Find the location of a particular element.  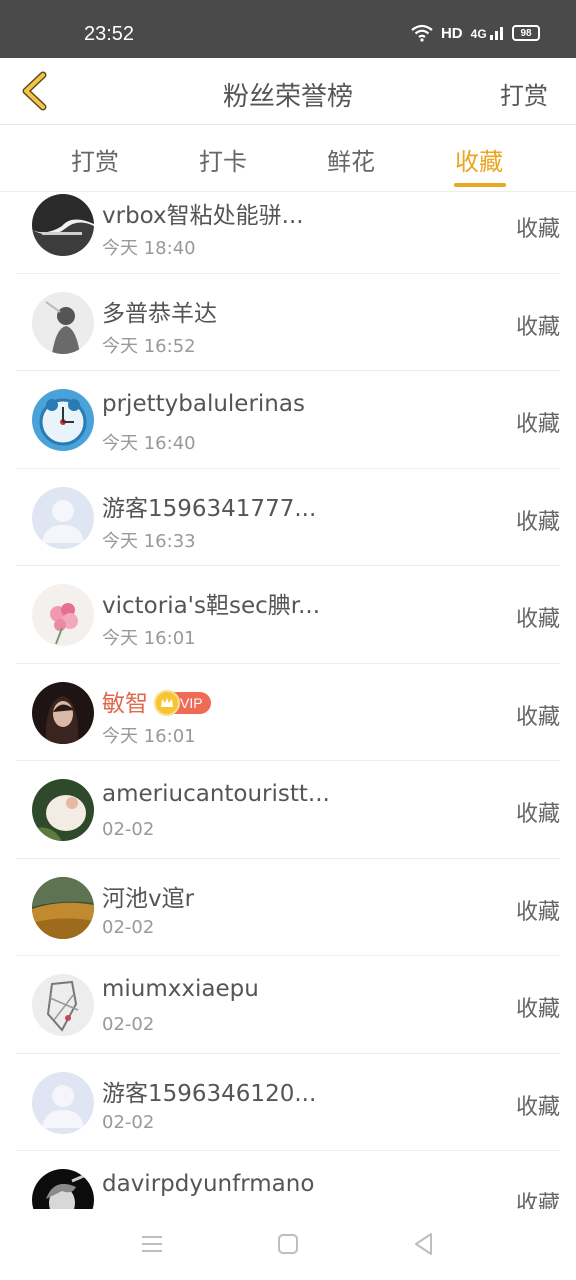

status-bar: 23:52 HD 4G 98 is located at coordinates (288, 29).